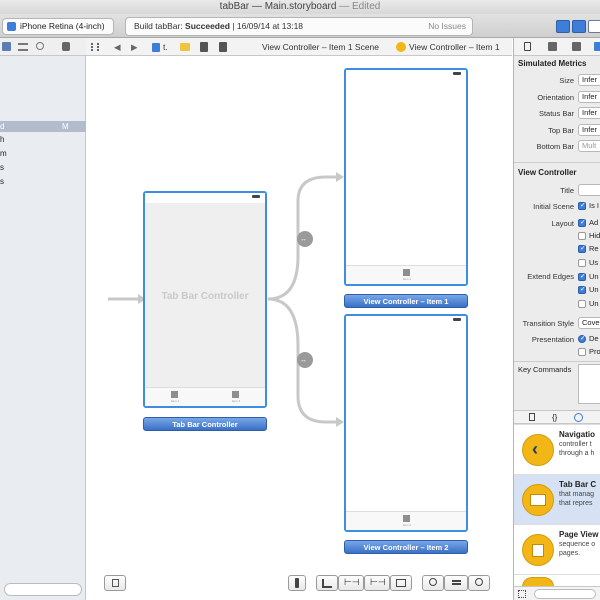 The height and width of the screenshot is (600, 600). Describe the element at coordinates (204, 47) in the screenshot. I see `storyboard-file-icon` at that location.